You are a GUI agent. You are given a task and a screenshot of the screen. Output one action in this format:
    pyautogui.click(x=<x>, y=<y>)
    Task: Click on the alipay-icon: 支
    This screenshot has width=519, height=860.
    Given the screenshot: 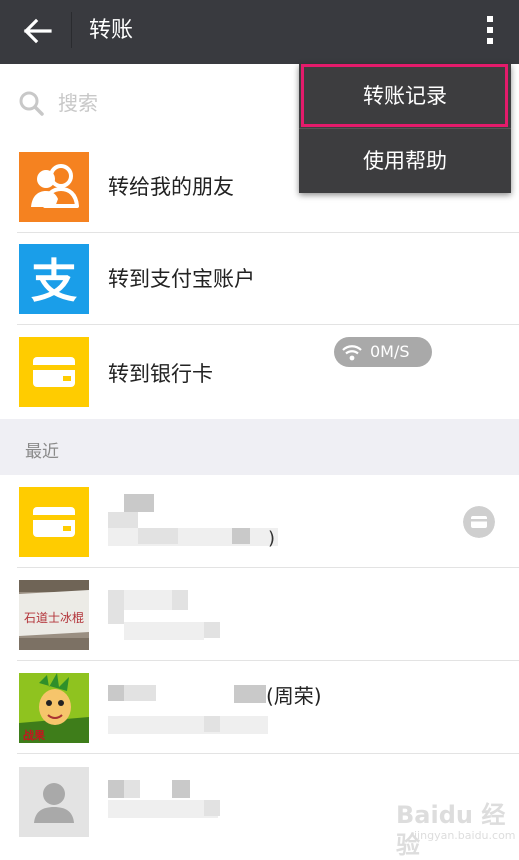 What is the action you would take?
    pyautogui.click(x=54, y=279)
    